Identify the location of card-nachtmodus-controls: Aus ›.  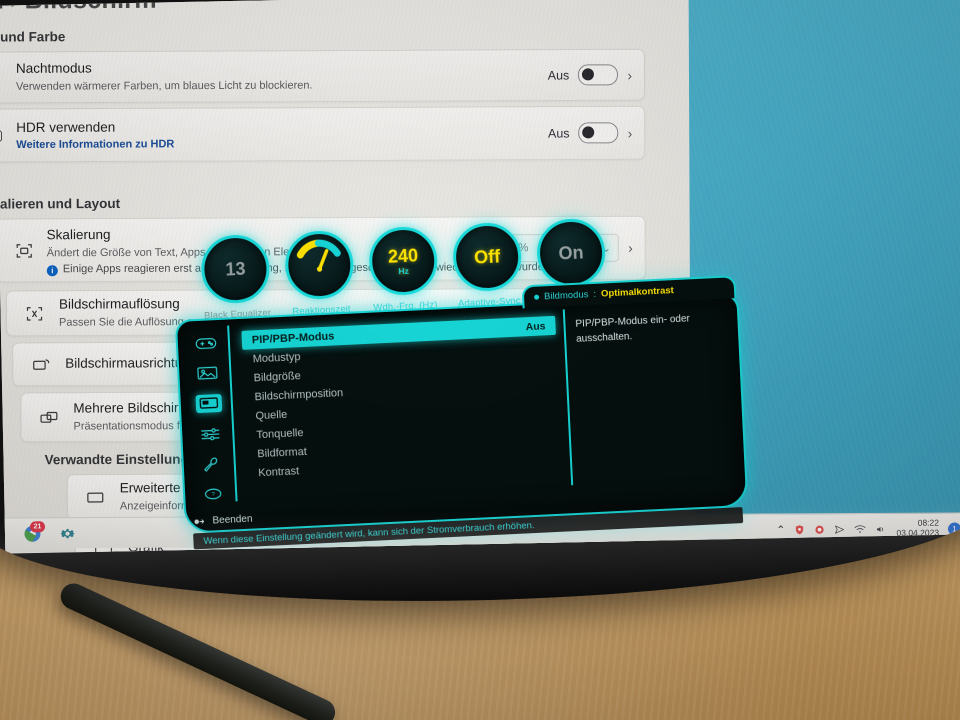
(589, 75).